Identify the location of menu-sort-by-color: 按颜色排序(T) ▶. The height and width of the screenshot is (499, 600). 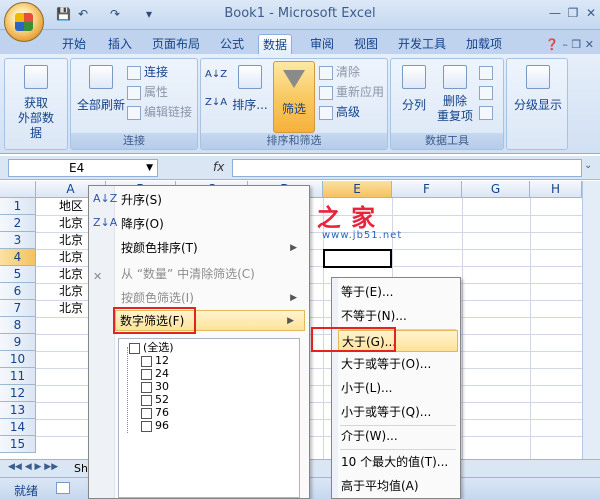
(212, 248).